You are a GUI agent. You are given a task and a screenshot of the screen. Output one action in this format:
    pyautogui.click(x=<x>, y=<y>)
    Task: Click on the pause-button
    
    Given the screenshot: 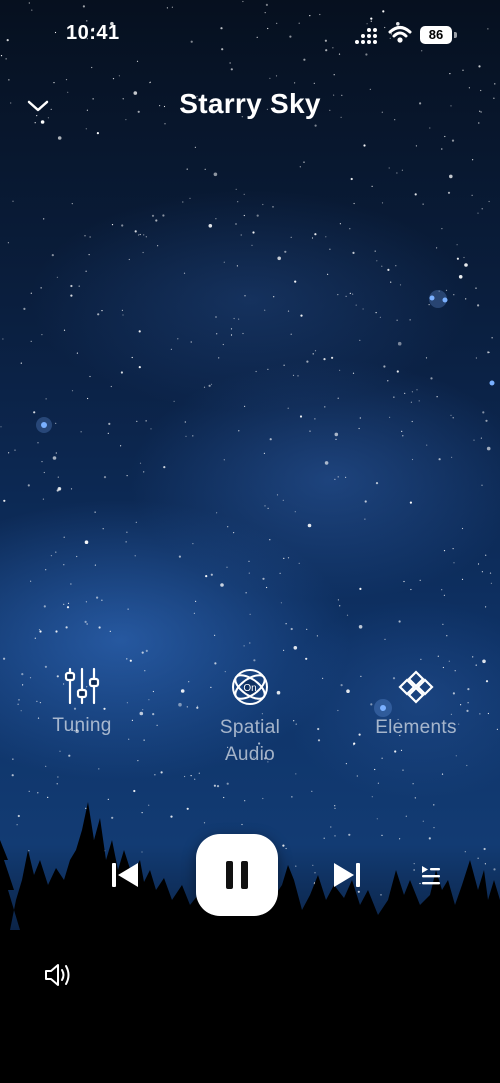 What is the action you would take?
    pyautogui.click(x=237, y=875)
    